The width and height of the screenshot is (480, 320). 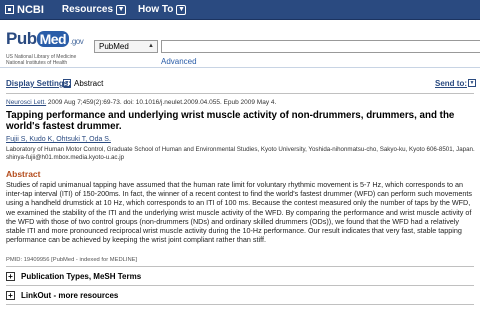 I want to click on author-links: Fujii S, Kudo K, Ohtsuki T, Oda S., so click(x=58, y=139).